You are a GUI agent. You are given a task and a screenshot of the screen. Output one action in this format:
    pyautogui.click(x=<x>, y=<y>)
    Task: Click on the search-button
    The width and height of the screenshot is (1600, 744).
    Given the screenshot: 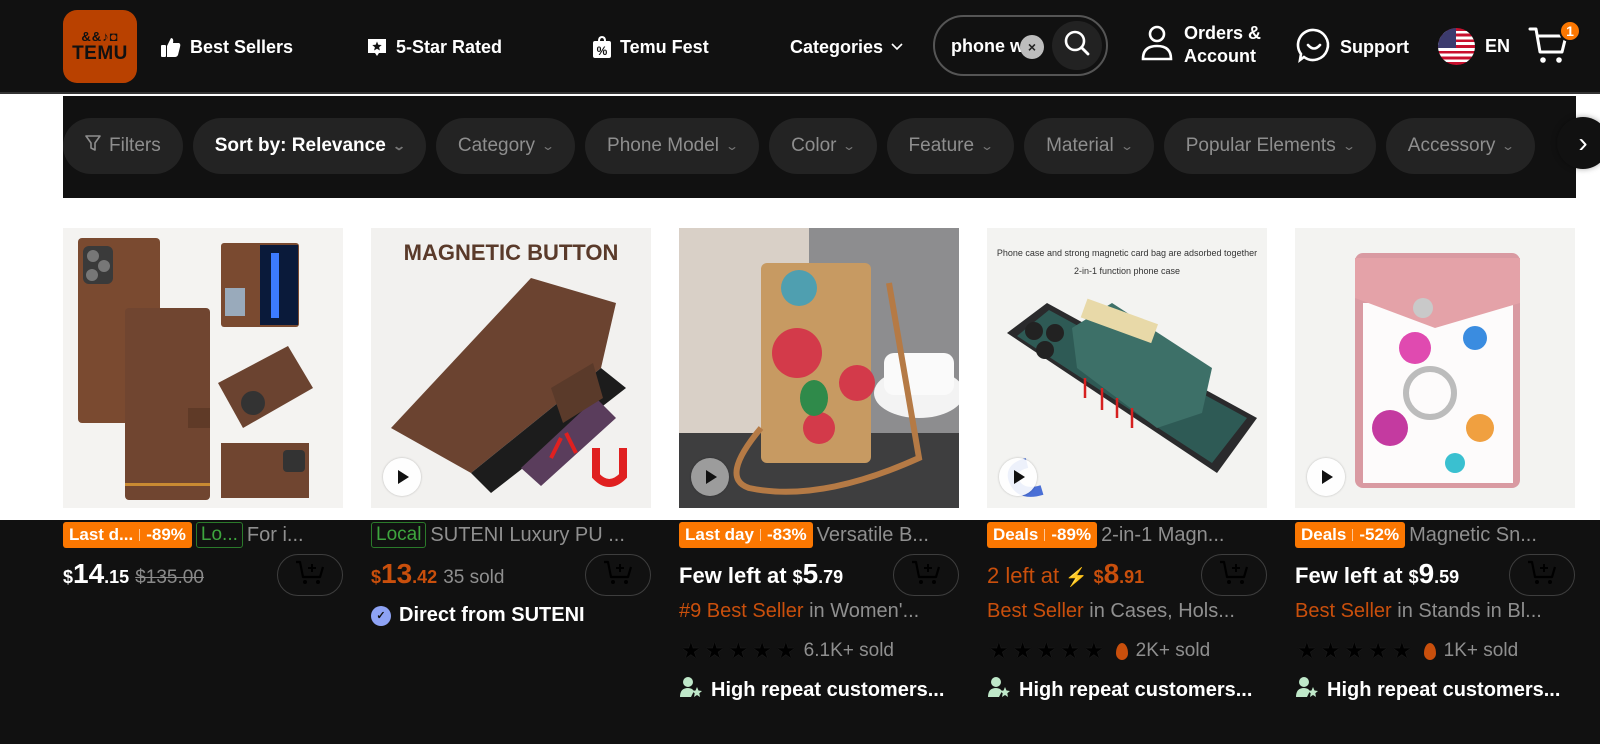 What is the action you would take?
    pyautogui.click(x=1077, y=45)
    